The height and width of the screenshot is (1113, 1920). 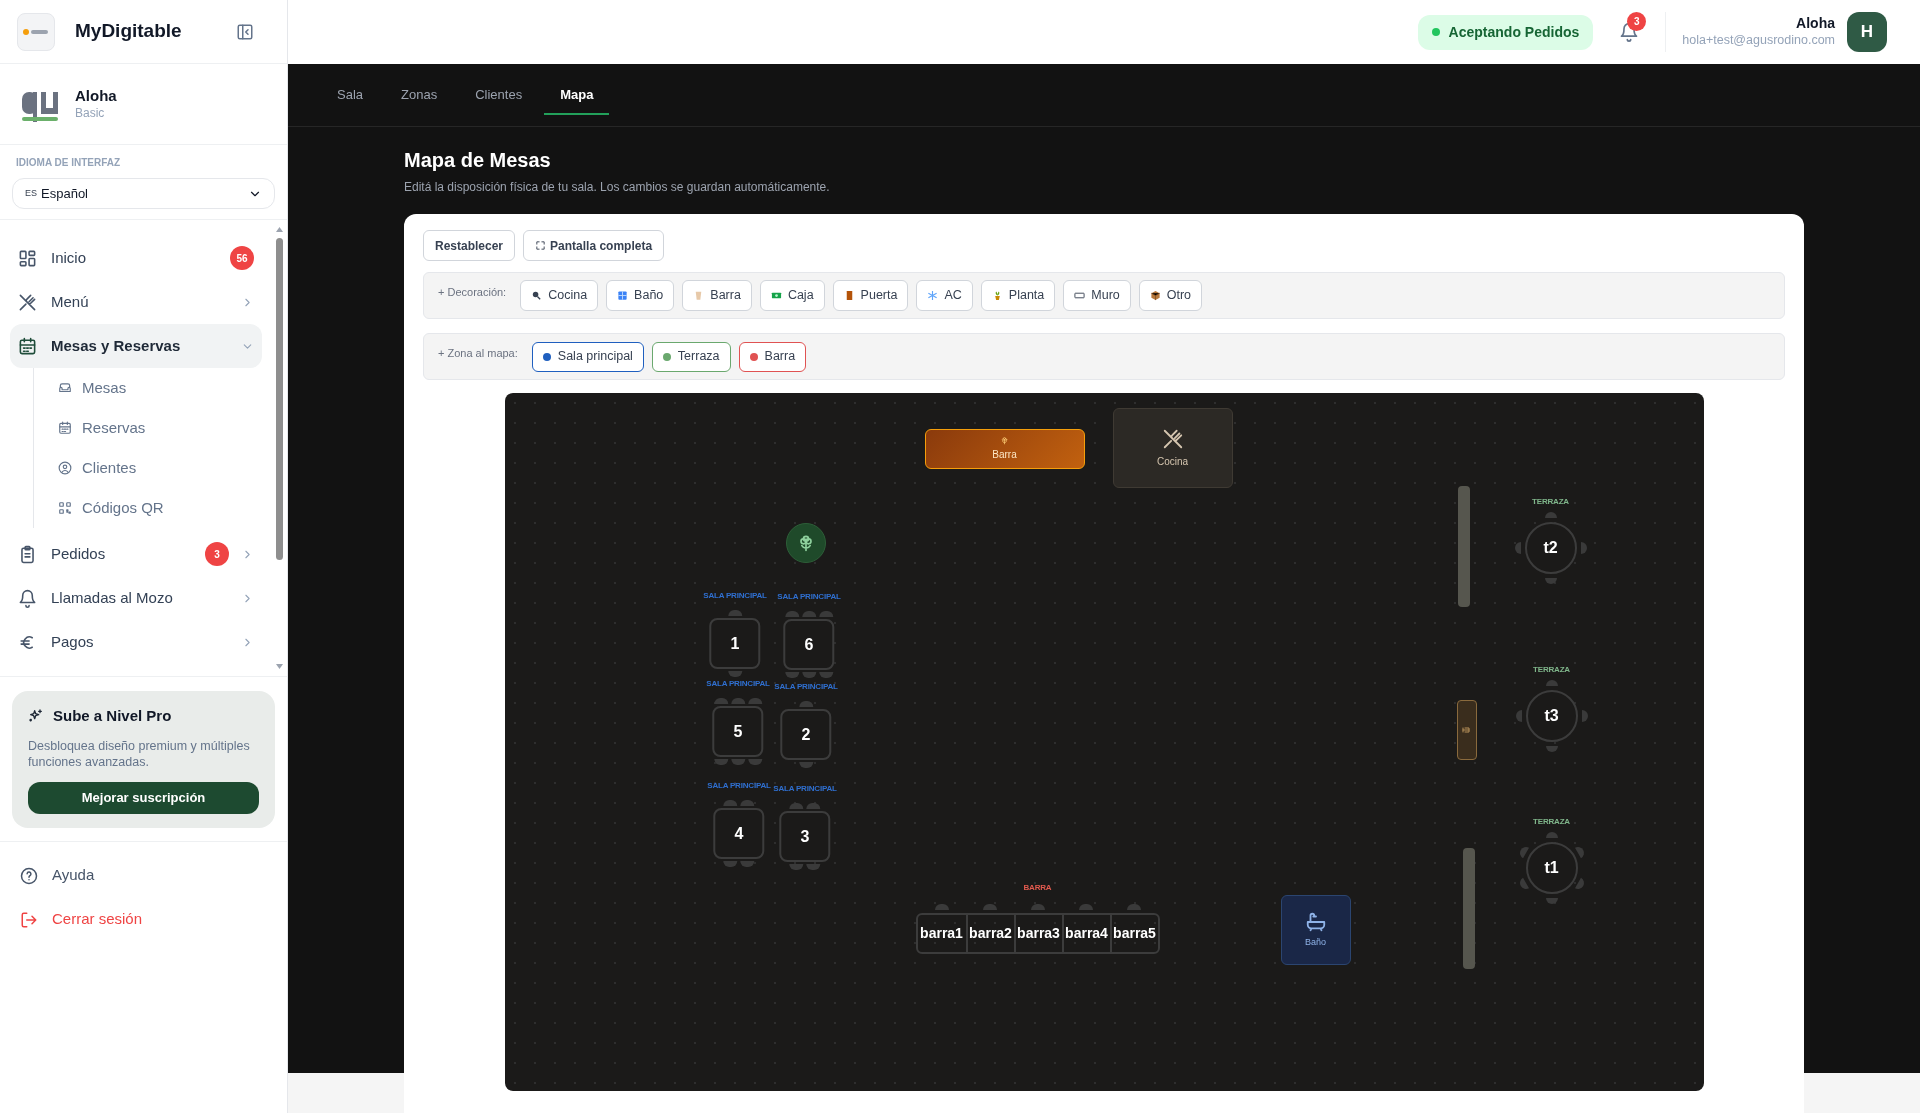 What do you see at coordinates (65, 388) in the screenshot?
I see `sofa-icon` at bounding box center [65, 388].